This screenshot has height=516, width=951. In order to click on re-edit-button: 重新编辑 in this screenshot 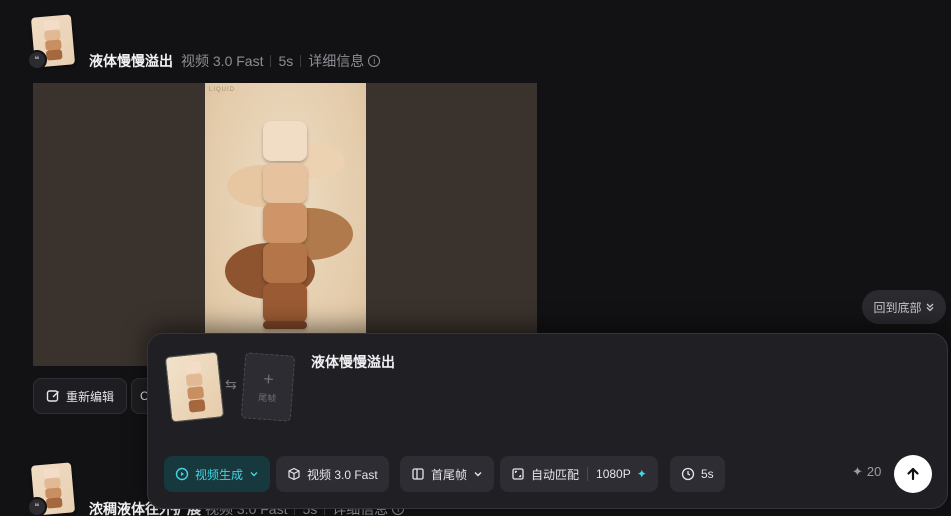, I will do `click(80, 396)`.